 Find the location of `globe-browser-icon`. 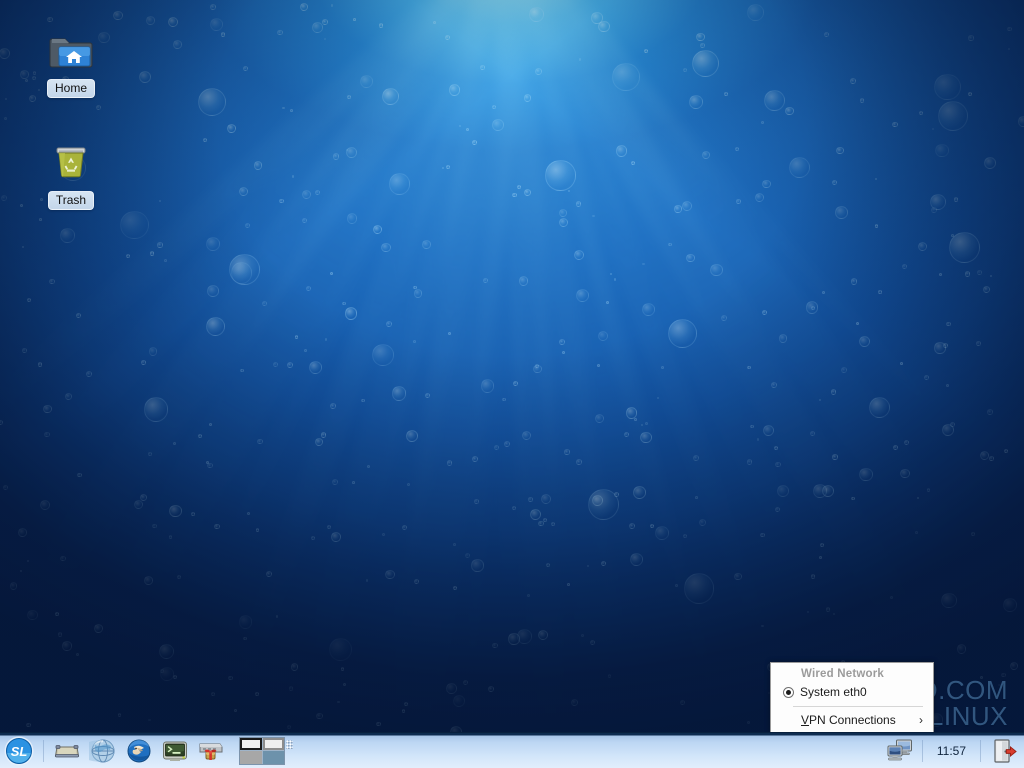

globe-browser-icon is located at coordinates (102, 750).